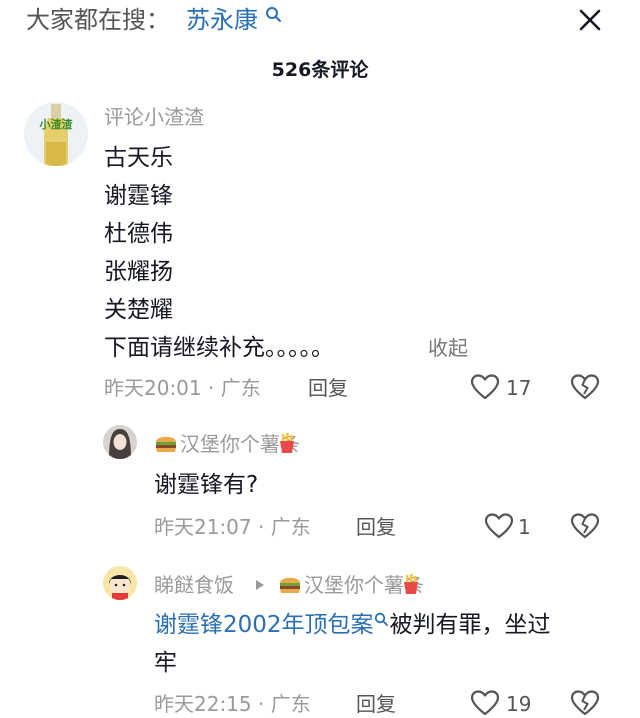 The height and width of the screenshot is (718, 640). I want to click on reply-text-line: 谢霆锋2002年顶包案 被判有罪，坐过, so click(352, 625).